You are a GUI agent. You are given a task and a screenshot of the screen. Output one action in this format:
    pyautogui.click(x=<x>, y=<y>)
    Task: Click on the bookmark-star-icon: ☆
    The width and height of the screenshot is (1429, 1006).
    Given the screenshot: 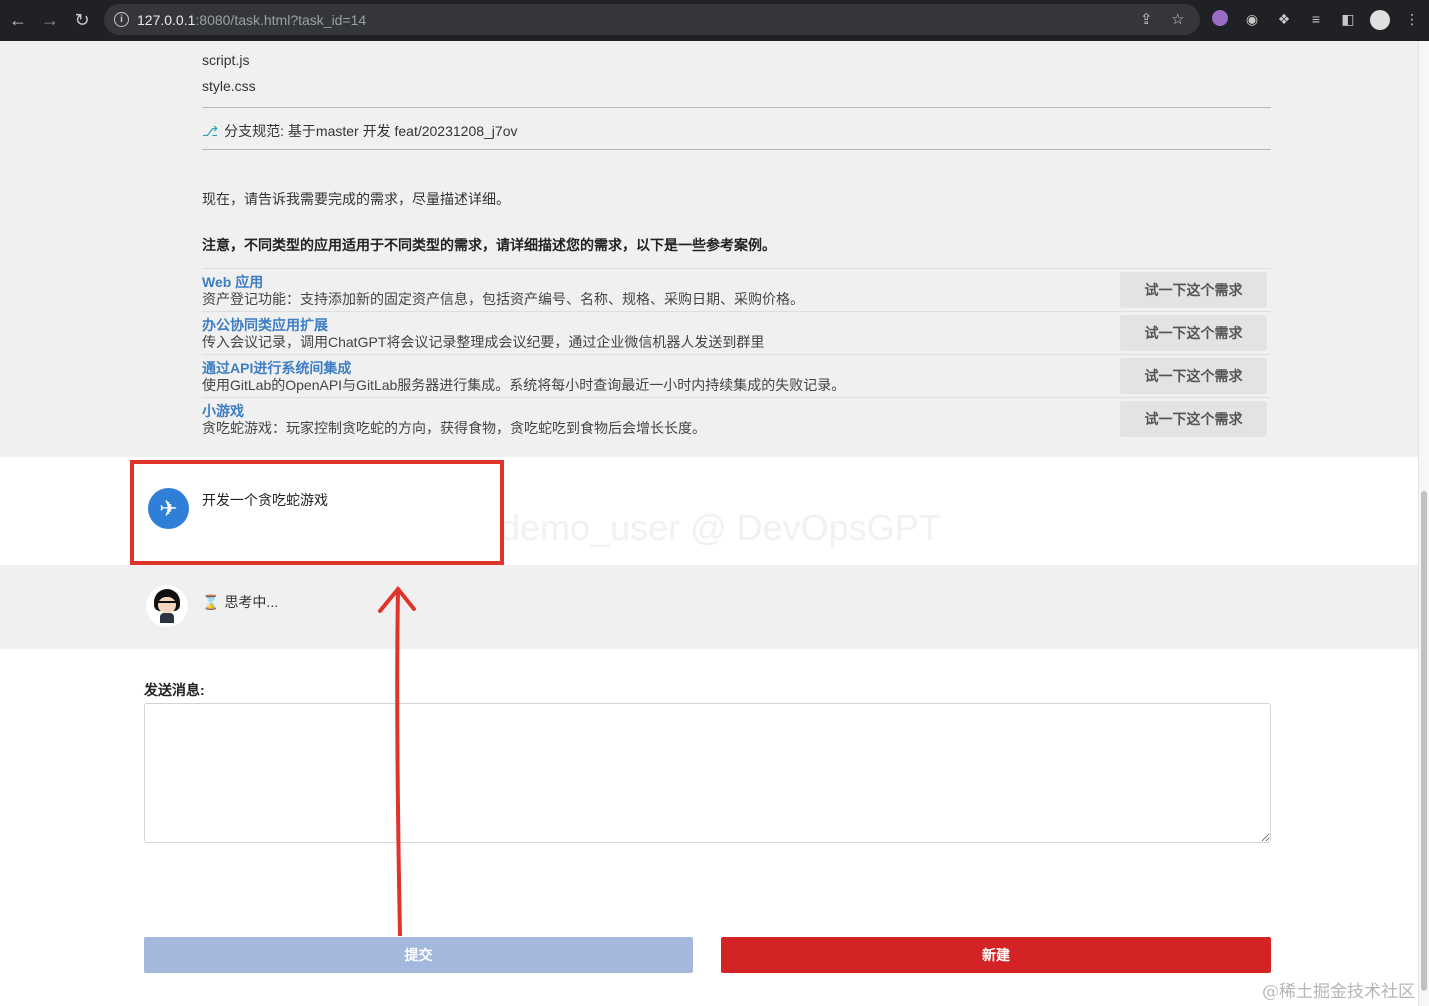 What is the action you would take?
    pyautogui.click(x=1177, y=19)
    